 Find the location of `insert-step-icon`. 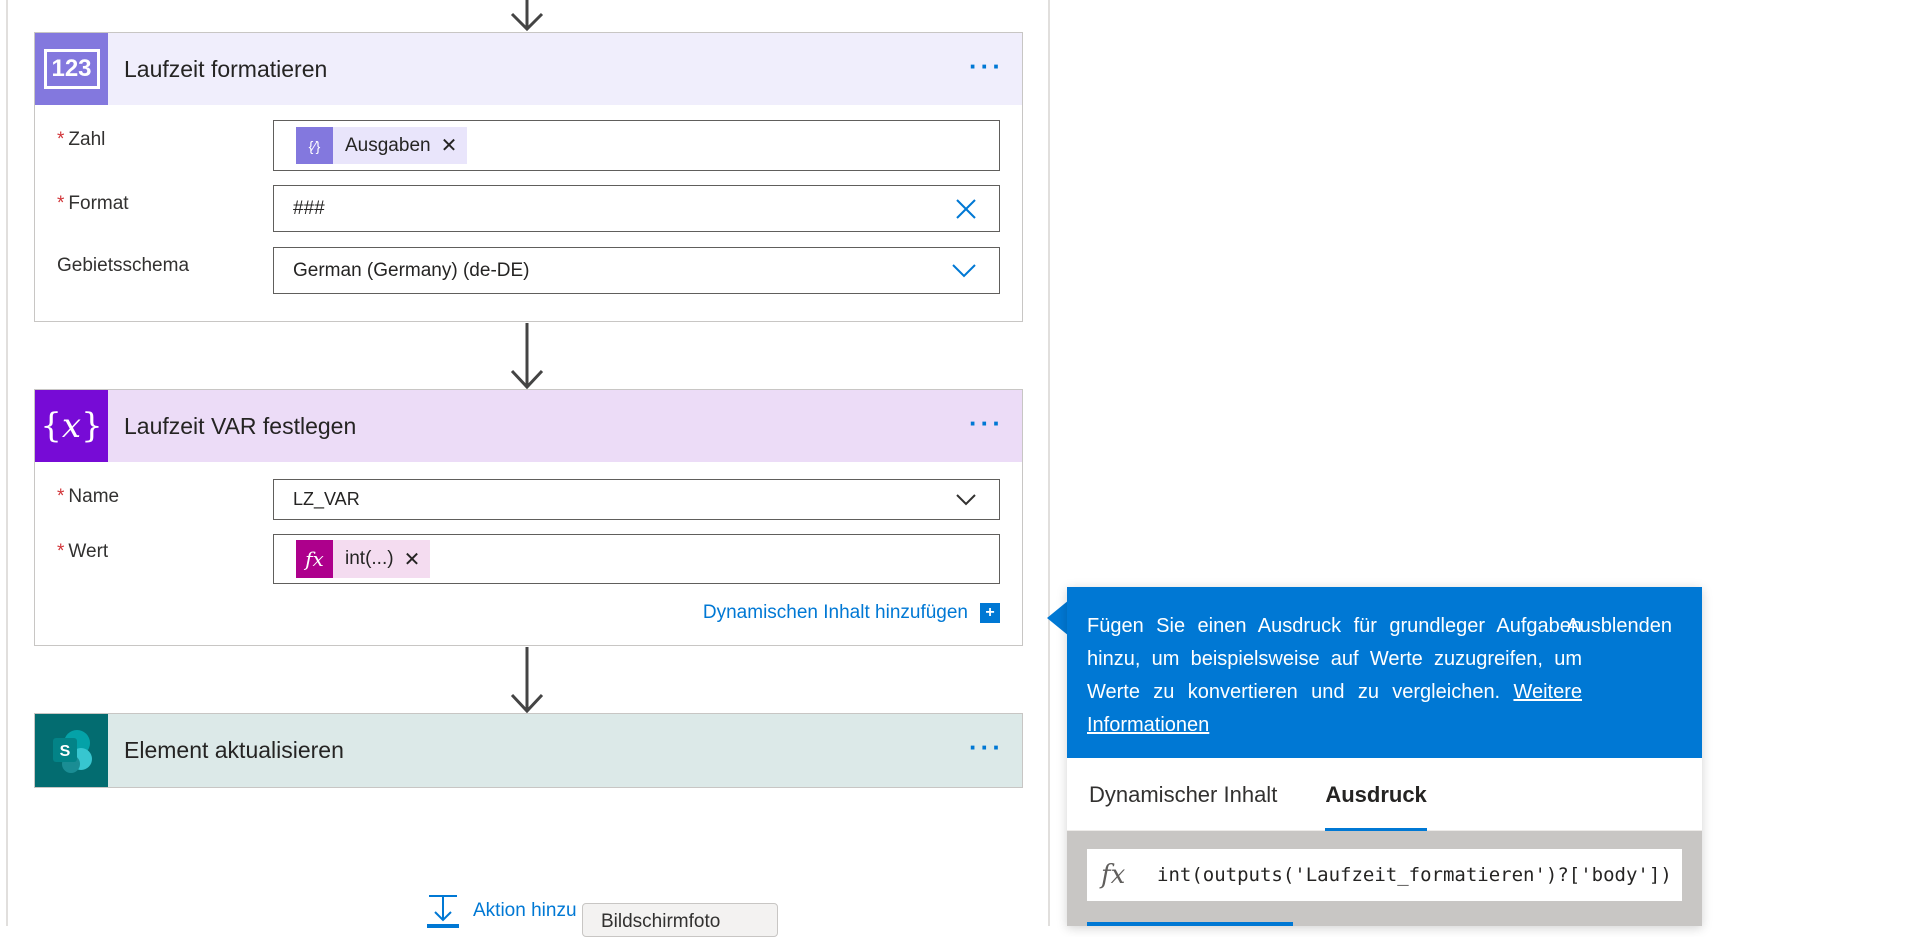

insert-step-icon is located at coordinates (443, 911).